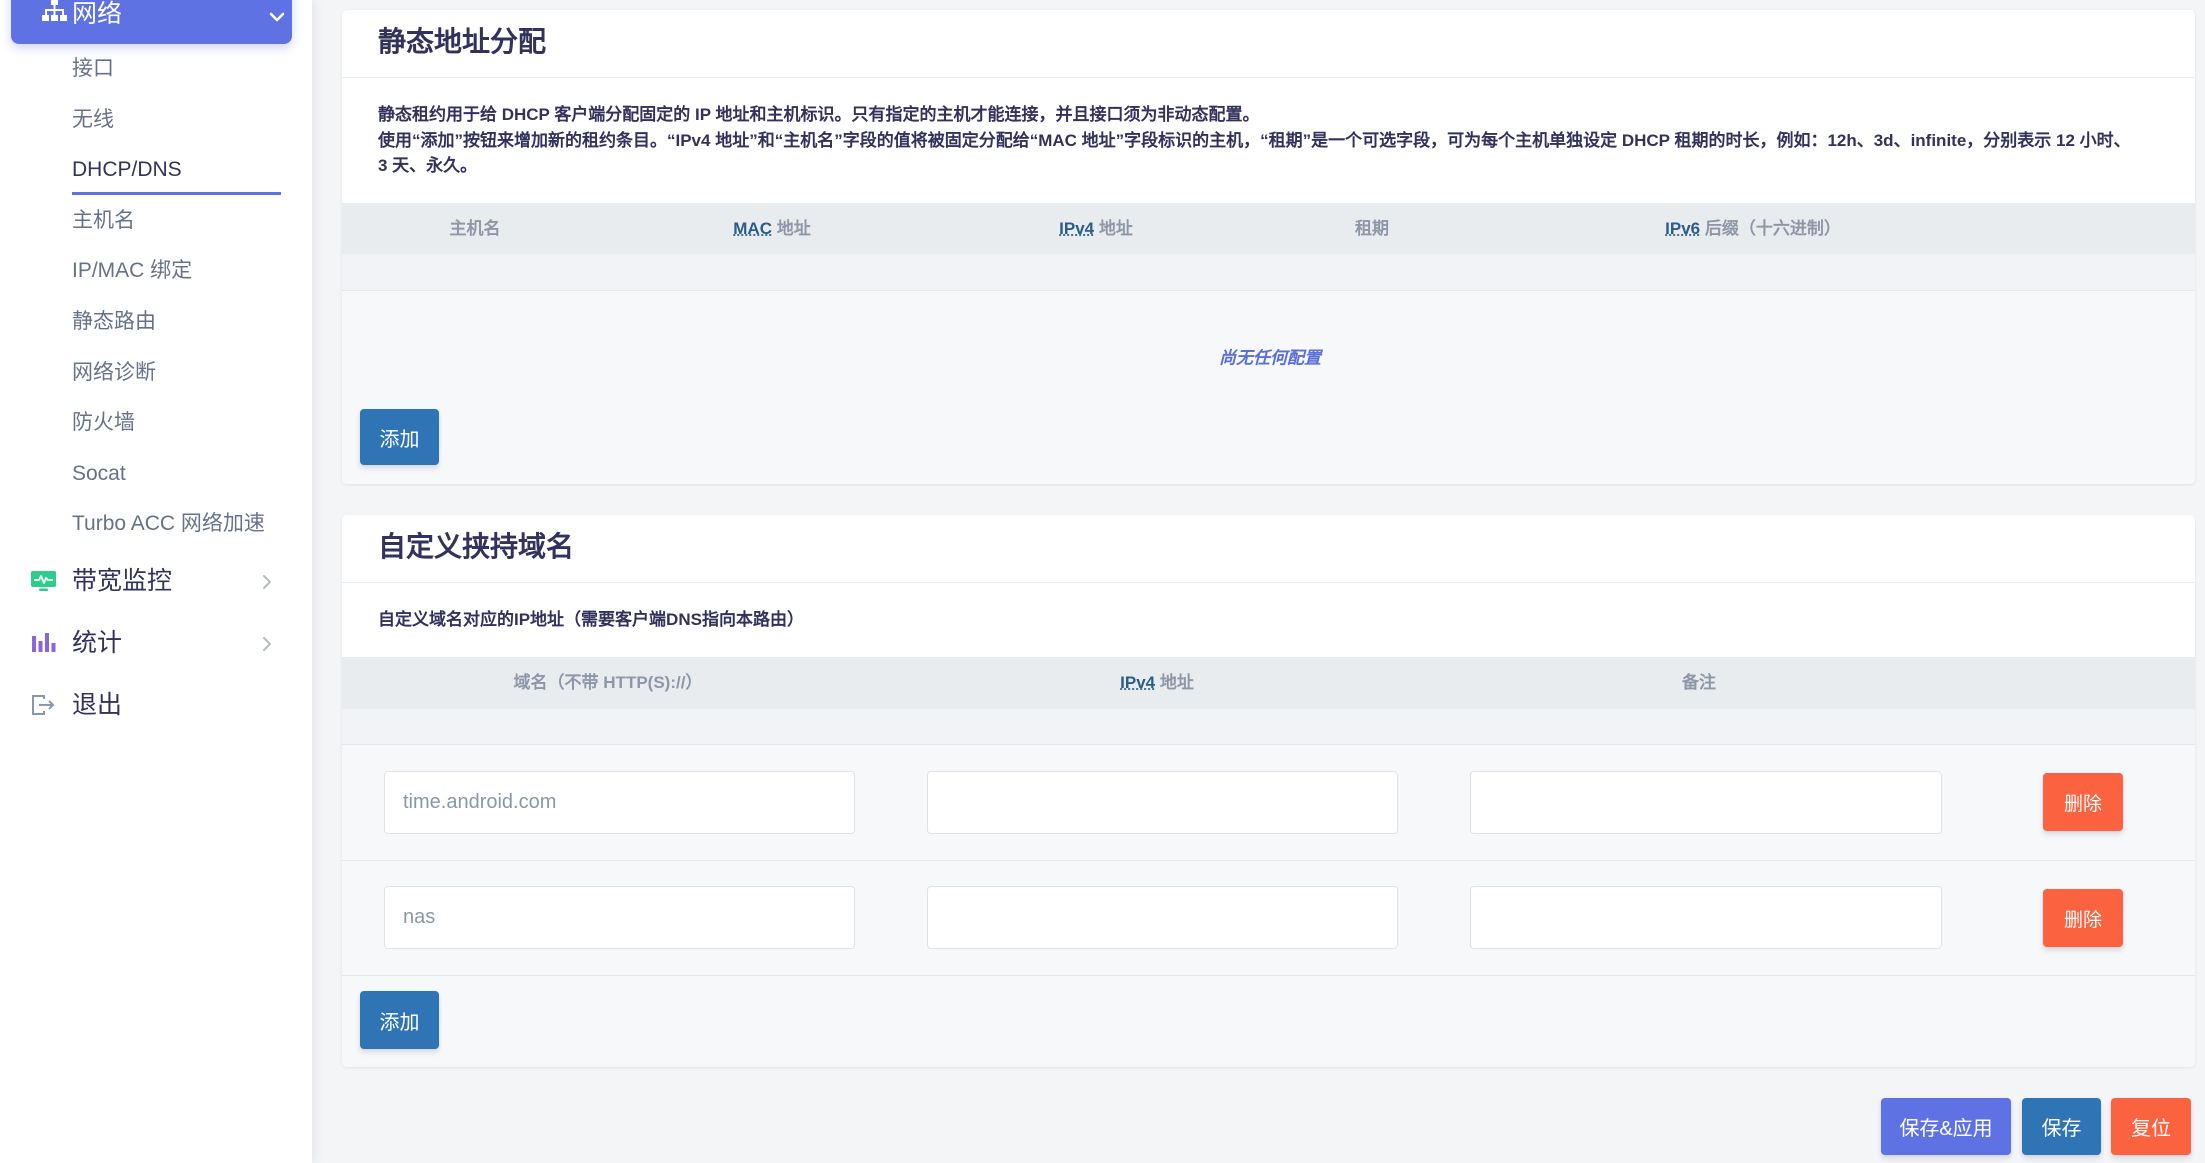 This screenshot has width=2205, height=1163. Describe the element at coordinates (1683, 228) in the screenshot. I see `ipv6-abbr: IPv6` at that location.